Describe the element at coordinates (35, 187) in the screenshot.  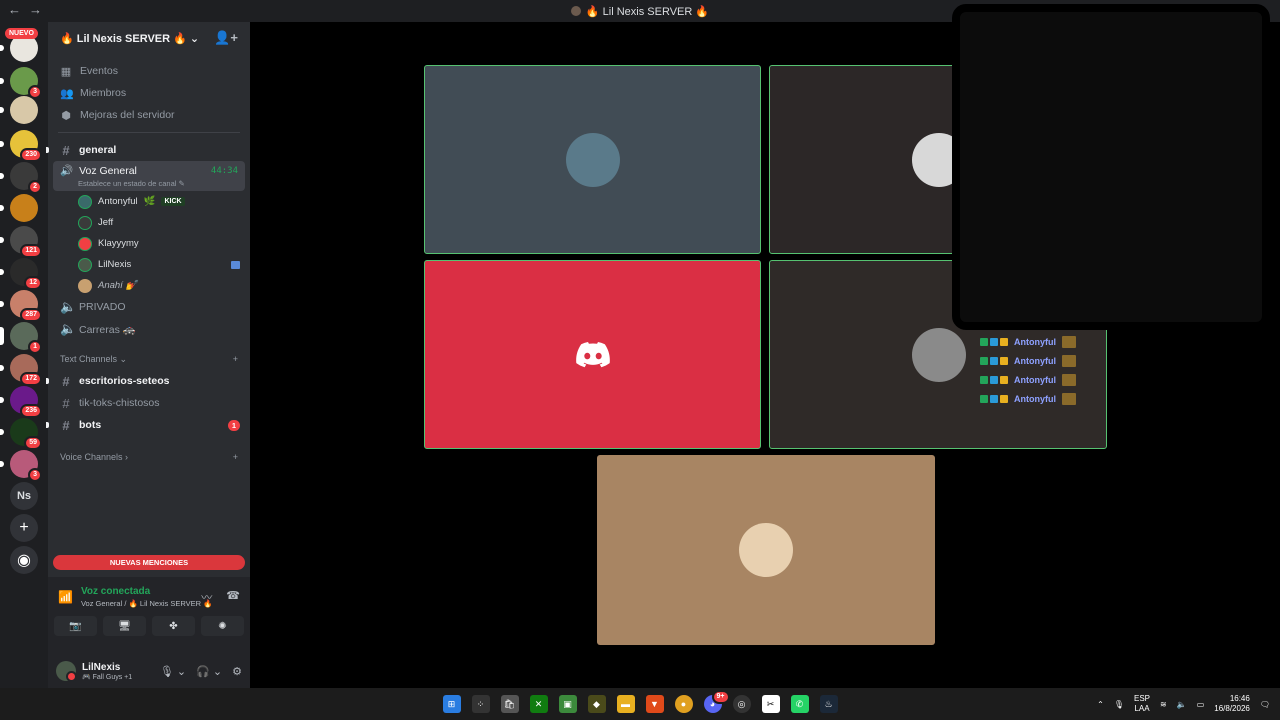
I see `mention-badge: 2` at that location.